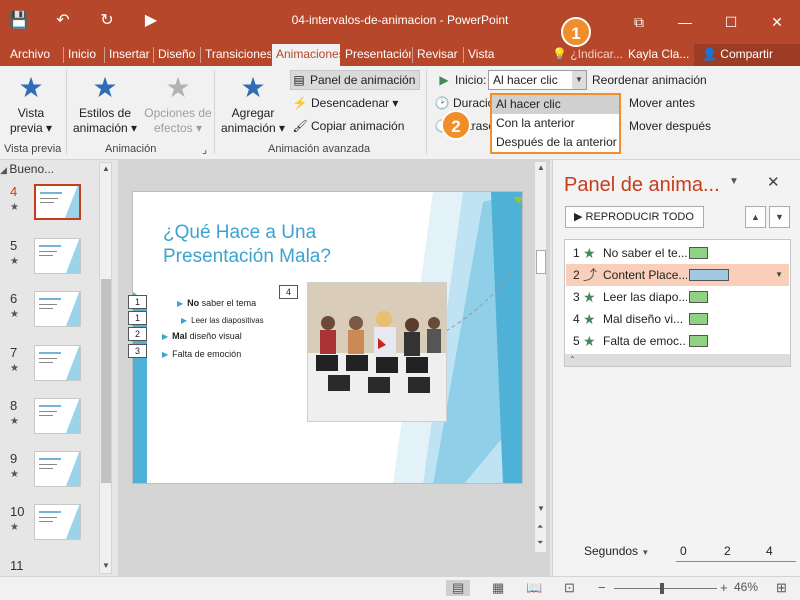 The width and height of the screenshot is (800, 600). What do you see at coordinates (14, 298) in the screenshot?
I see `slide-number: 6` at bounding box center [14, 298].